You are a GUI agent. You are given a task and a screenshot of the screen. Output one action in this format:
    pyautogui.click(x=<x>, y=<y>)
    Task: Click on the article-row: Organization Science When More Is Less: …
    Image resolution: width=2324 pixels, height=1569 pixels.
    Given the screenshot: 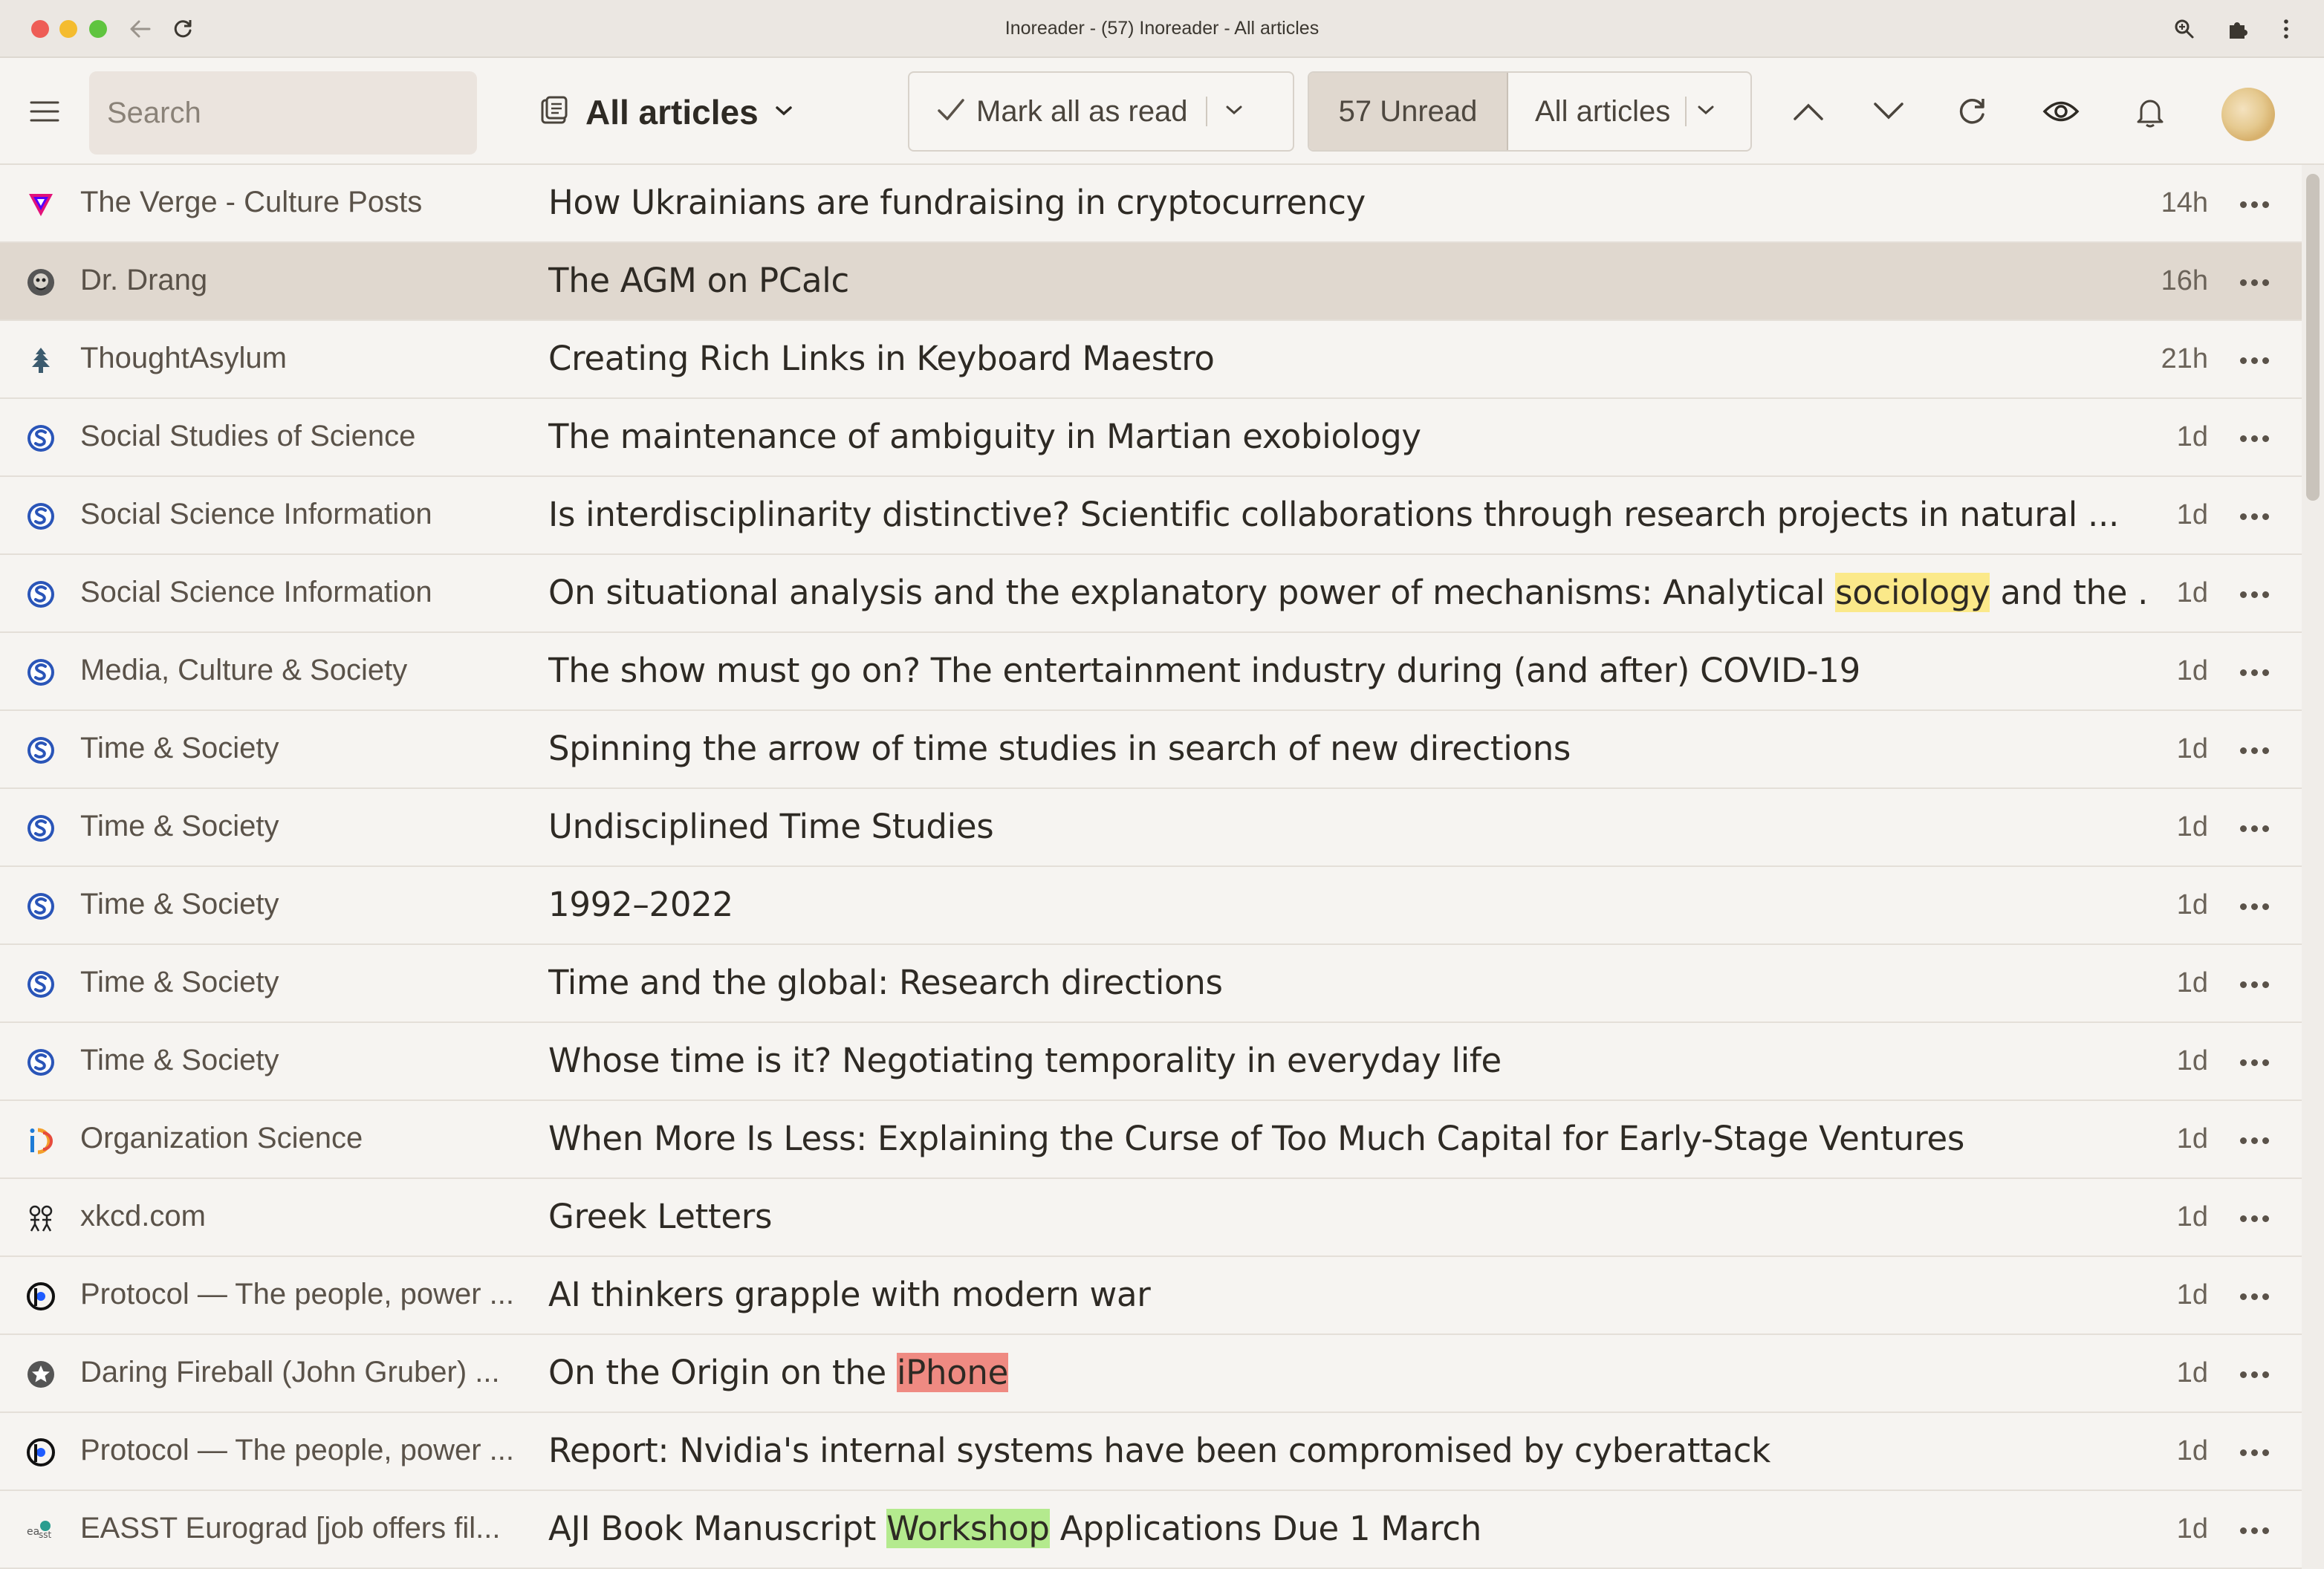 What is the action you would take?
    pyautogui.click(x=1151, y=1140)
    